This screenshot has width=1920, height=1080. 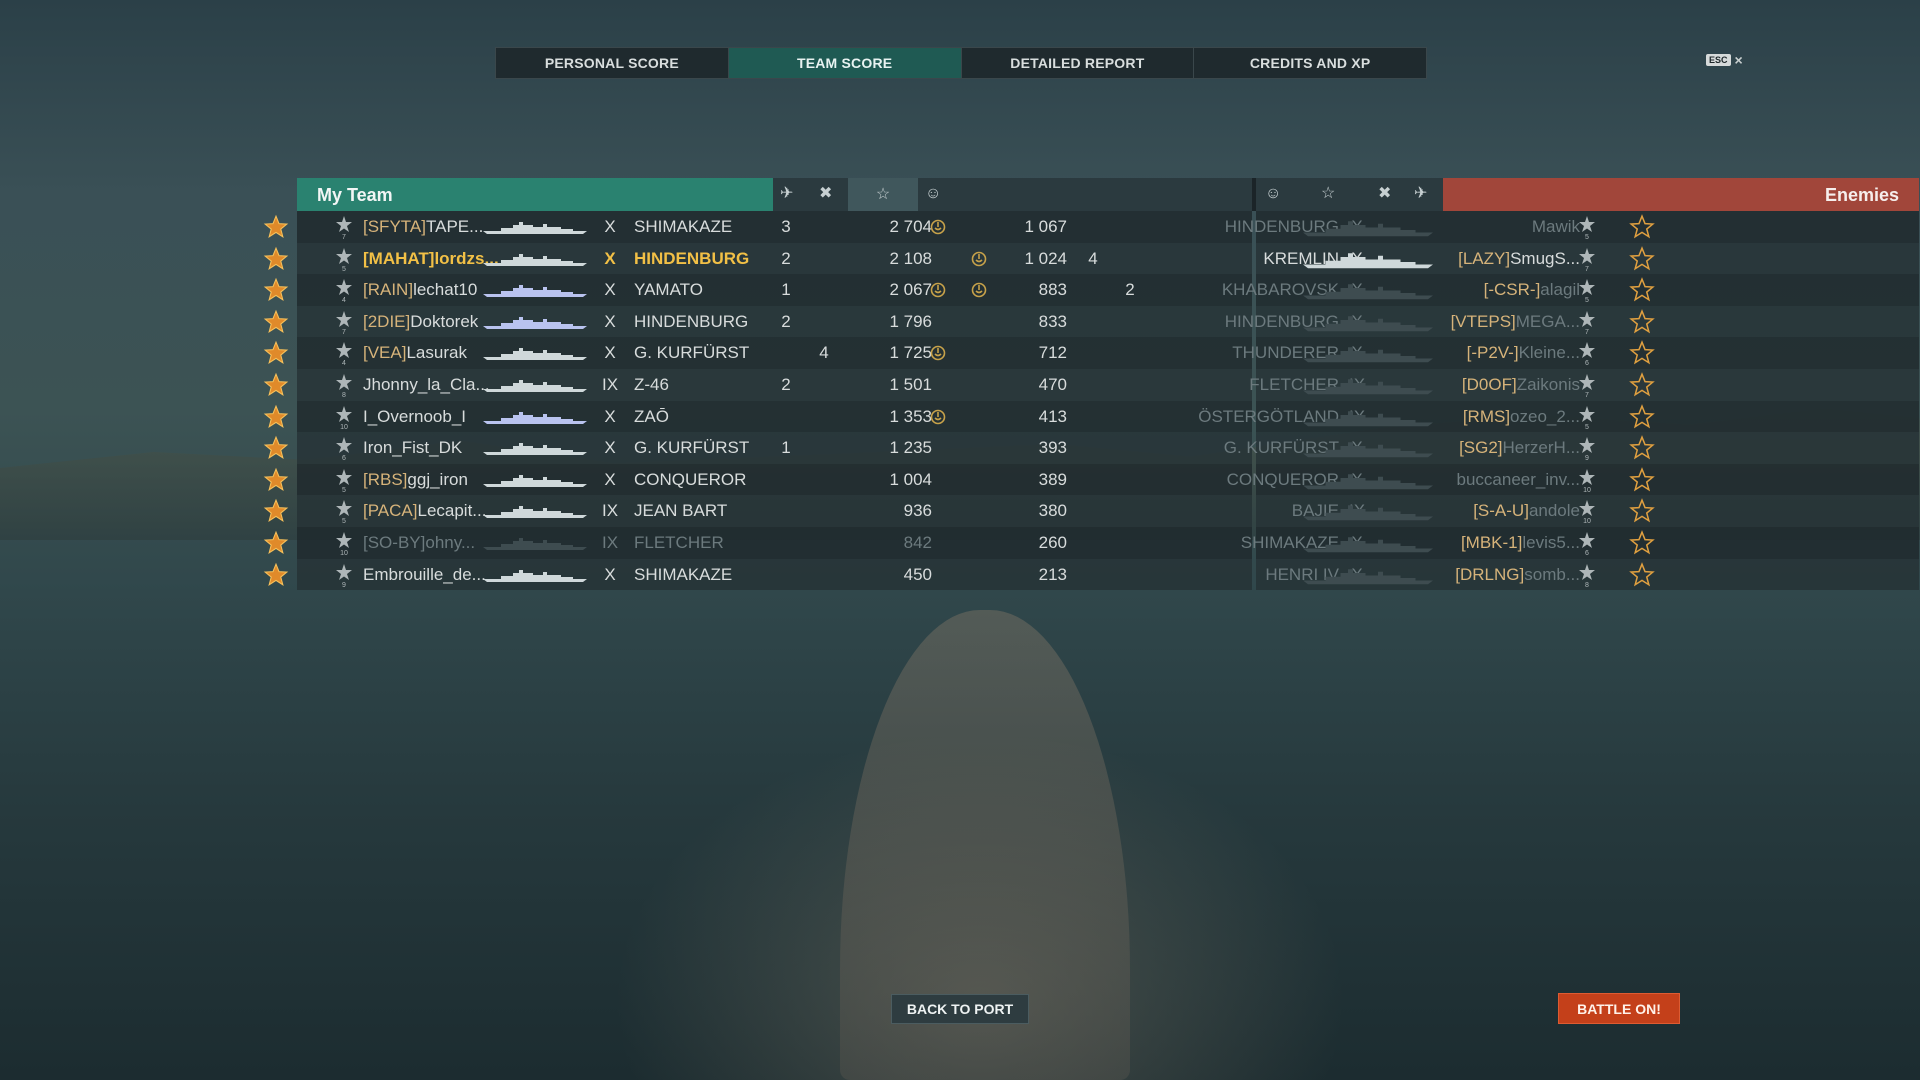 I want to click on player-name: [RBS]ggj_iron, so click(x=415, y=480).